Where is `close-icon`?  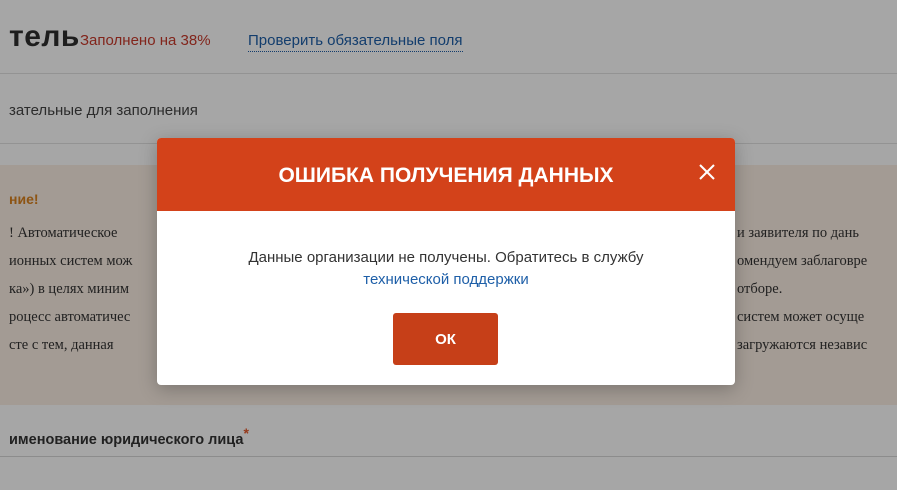
close-icon is located at coordinates (707, 172).